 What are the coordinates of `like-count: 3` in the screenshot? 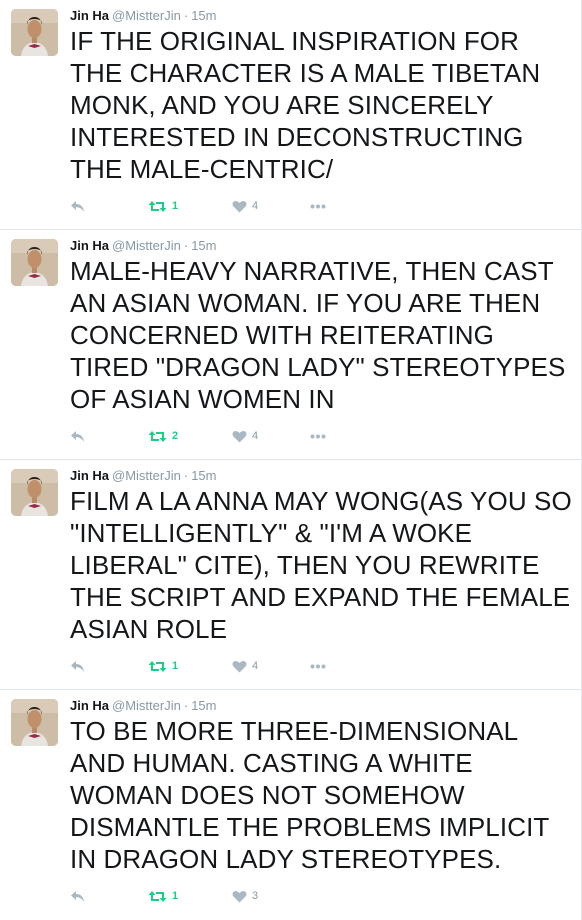 It's located at (255, 896).